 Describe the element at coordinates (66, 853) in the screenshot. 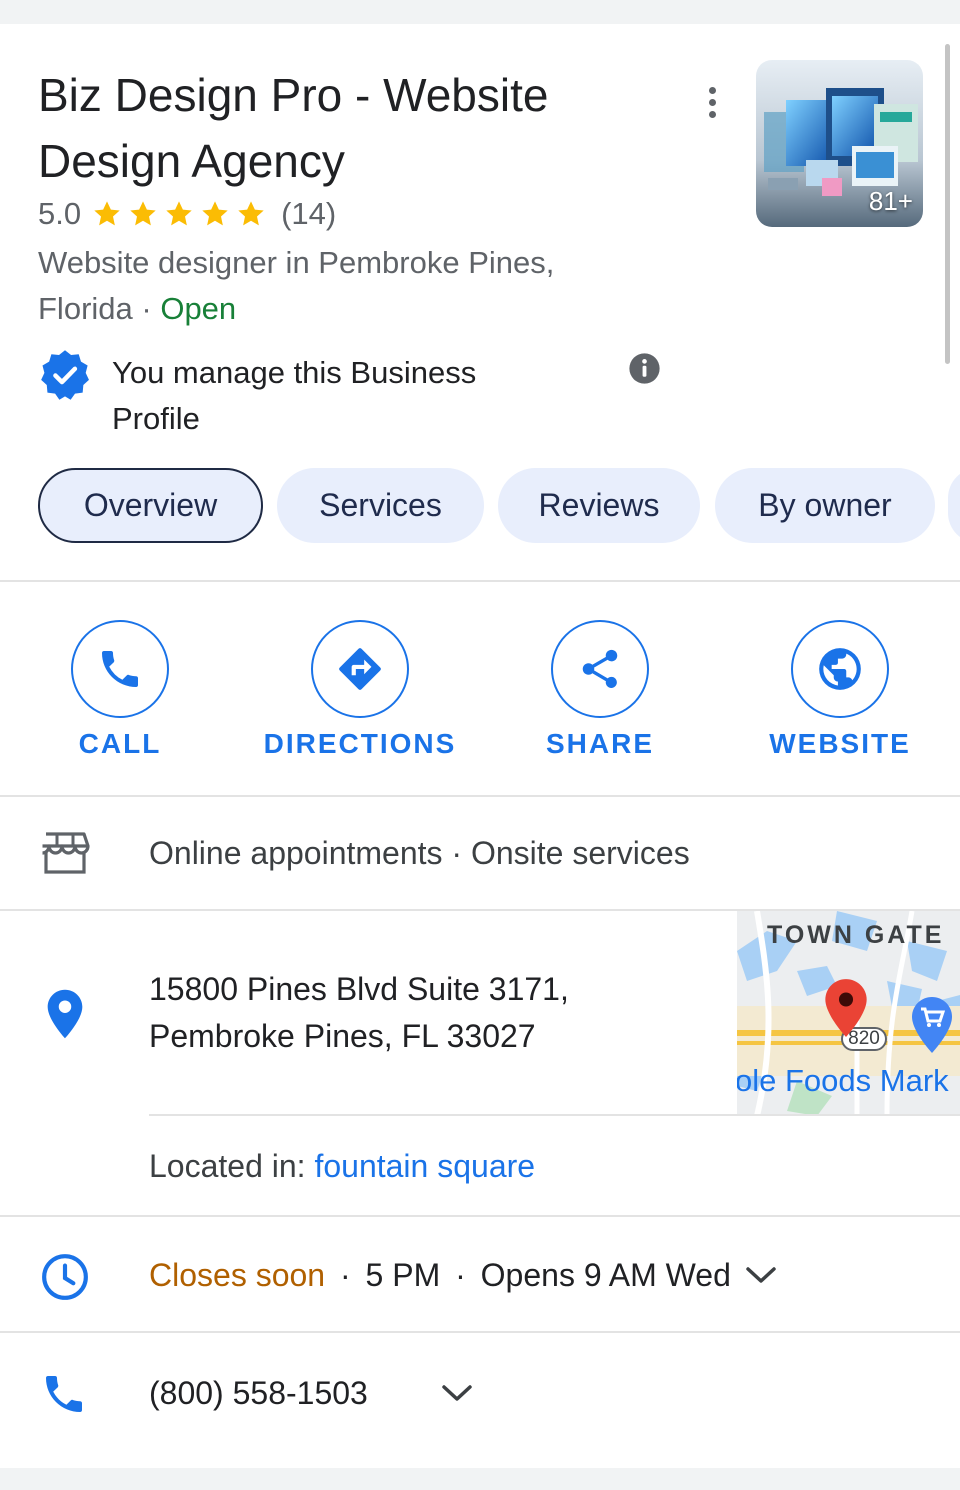

I see `storefront-icon` at that location.